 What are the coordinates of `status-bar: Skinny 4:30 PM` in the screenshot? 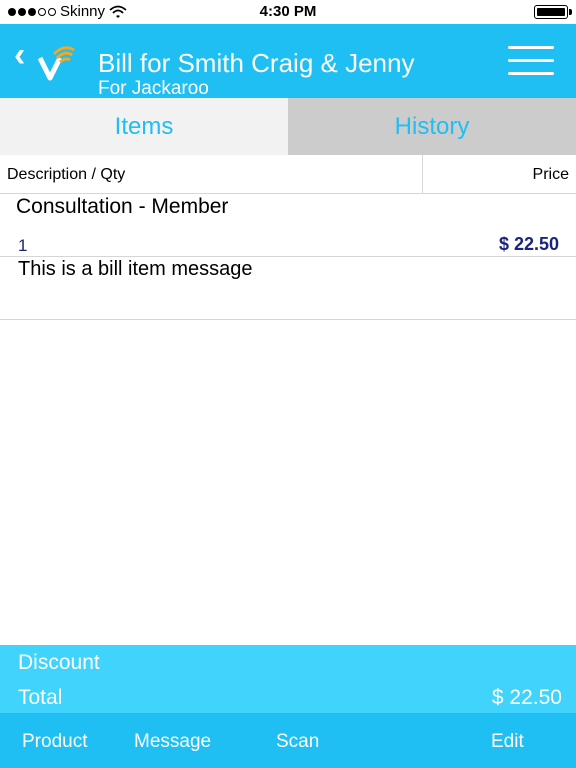 It's located at (288, 12).